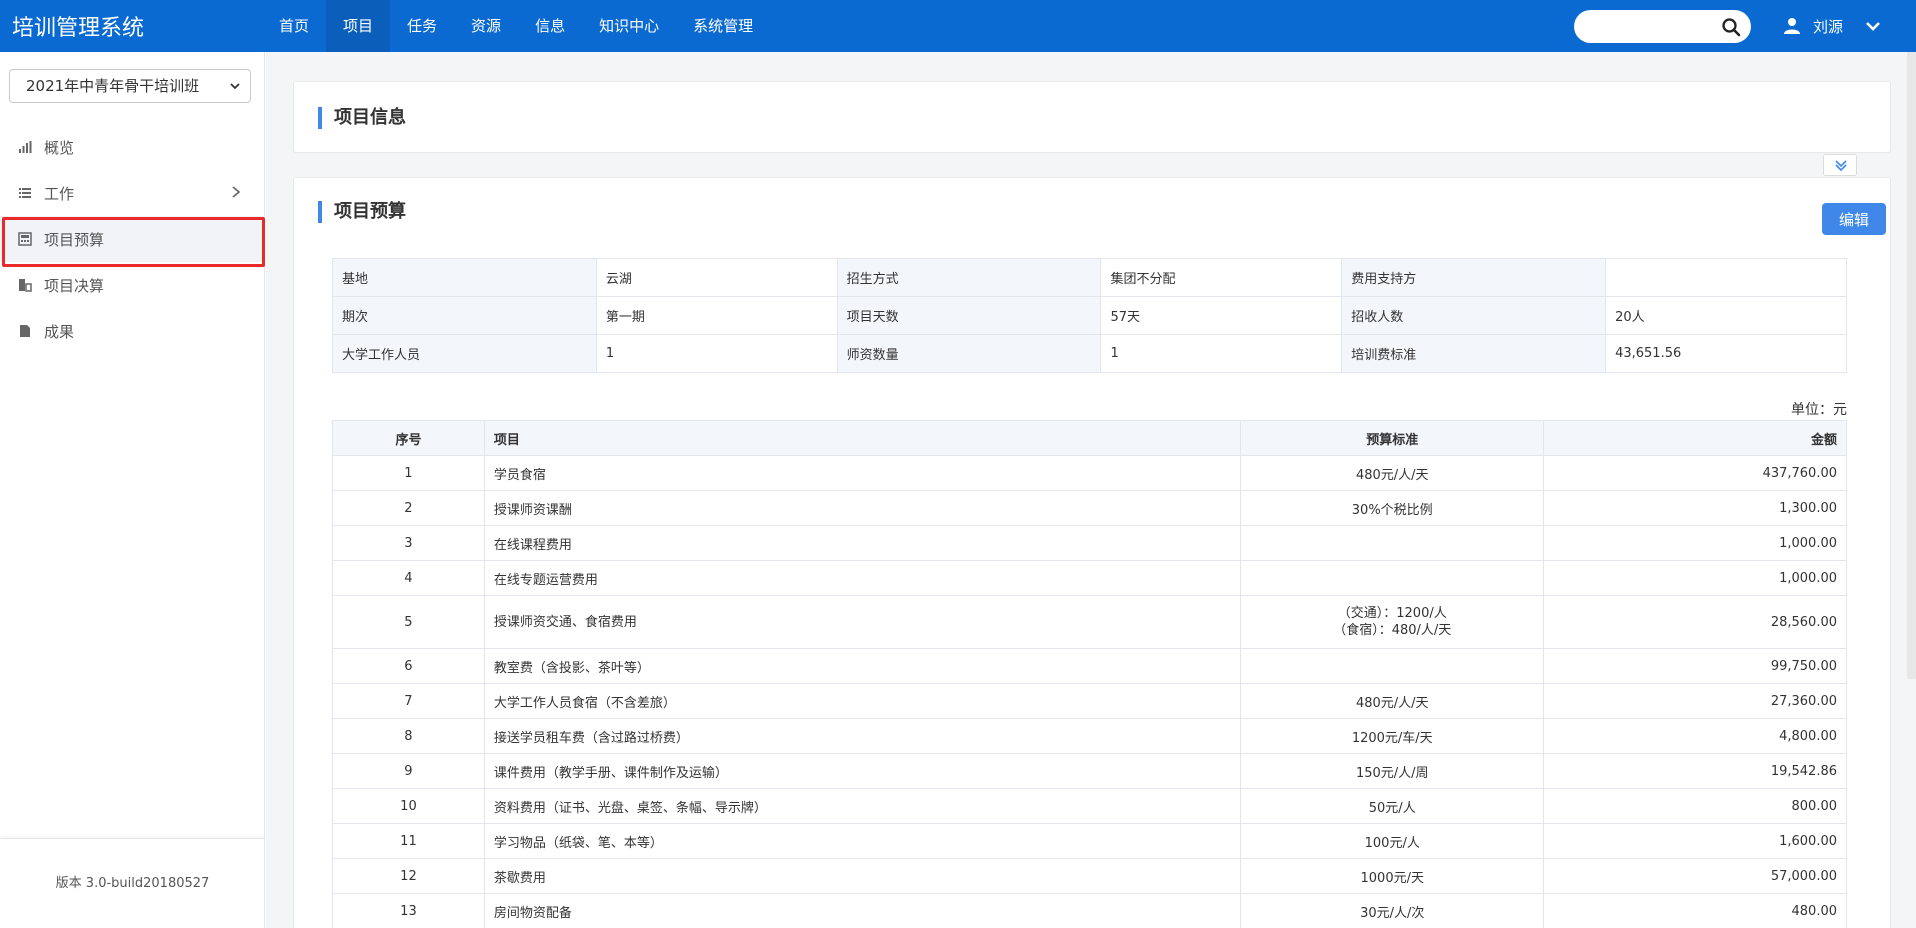  I want to click on table-row: 10 资料费用（证书、光盘、桌签、条幅、导示牌） 50元/人 800.00, so click(1089, 806).